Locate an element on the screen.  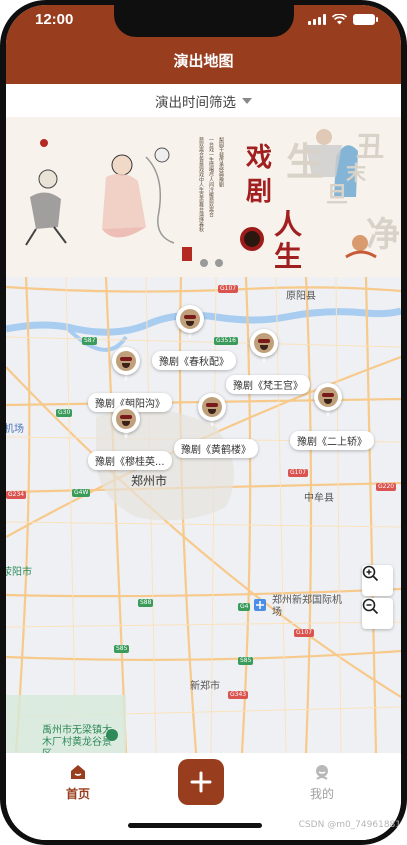
map-label-scenic: 禹州市无梁镇大木厂村黄龙谷景区 is located at coordinates (77, 739).